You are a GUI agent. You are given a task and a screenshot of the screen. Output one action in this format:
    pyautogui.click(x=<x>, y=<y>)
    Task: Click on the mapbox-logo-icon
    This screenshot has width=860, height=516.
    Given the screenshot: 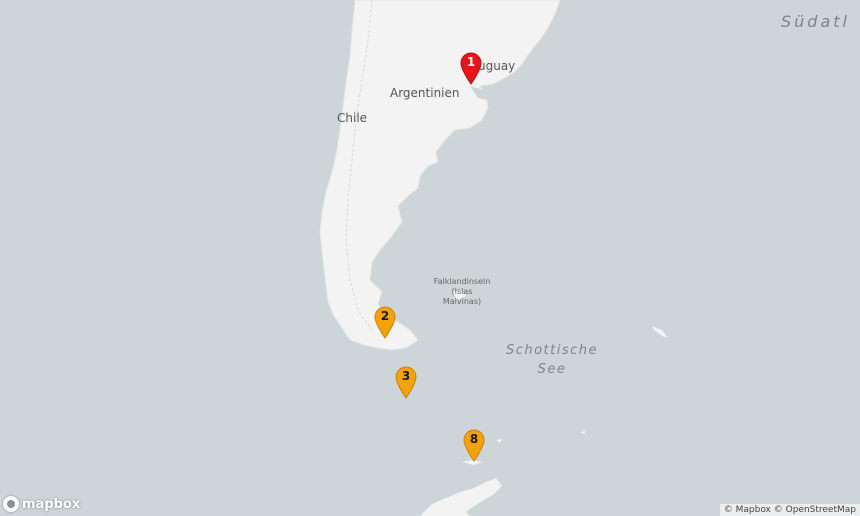 What is the action you would take?
    pyautogui.click(x=11, y=504)
    